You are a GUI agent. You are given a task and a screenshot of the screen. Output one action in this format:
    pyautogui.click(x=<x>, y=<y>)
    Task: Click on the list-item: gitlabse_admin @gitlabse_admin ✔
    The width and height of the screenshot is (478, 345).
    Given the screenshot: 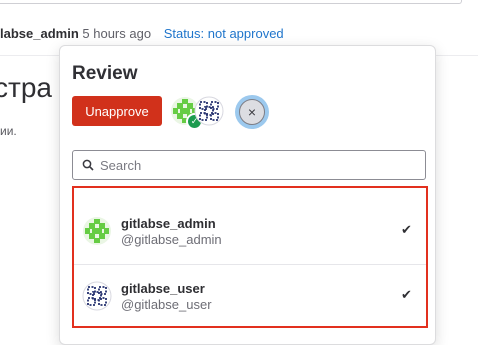 What is the action you would take?
    pyautogui.click(x=250, y=232)
    